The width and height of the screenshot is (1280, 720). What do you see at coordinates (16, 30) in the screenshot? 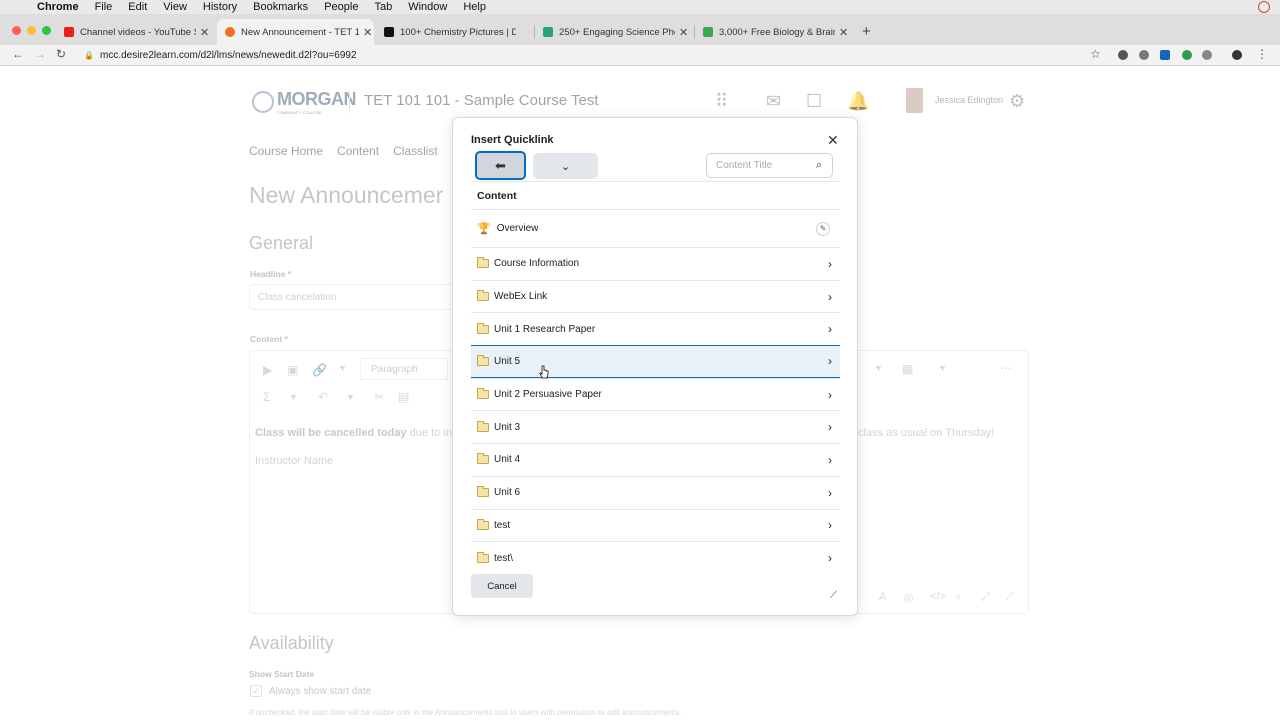
I see `close-window-icon` at bounding box center [16, 30].